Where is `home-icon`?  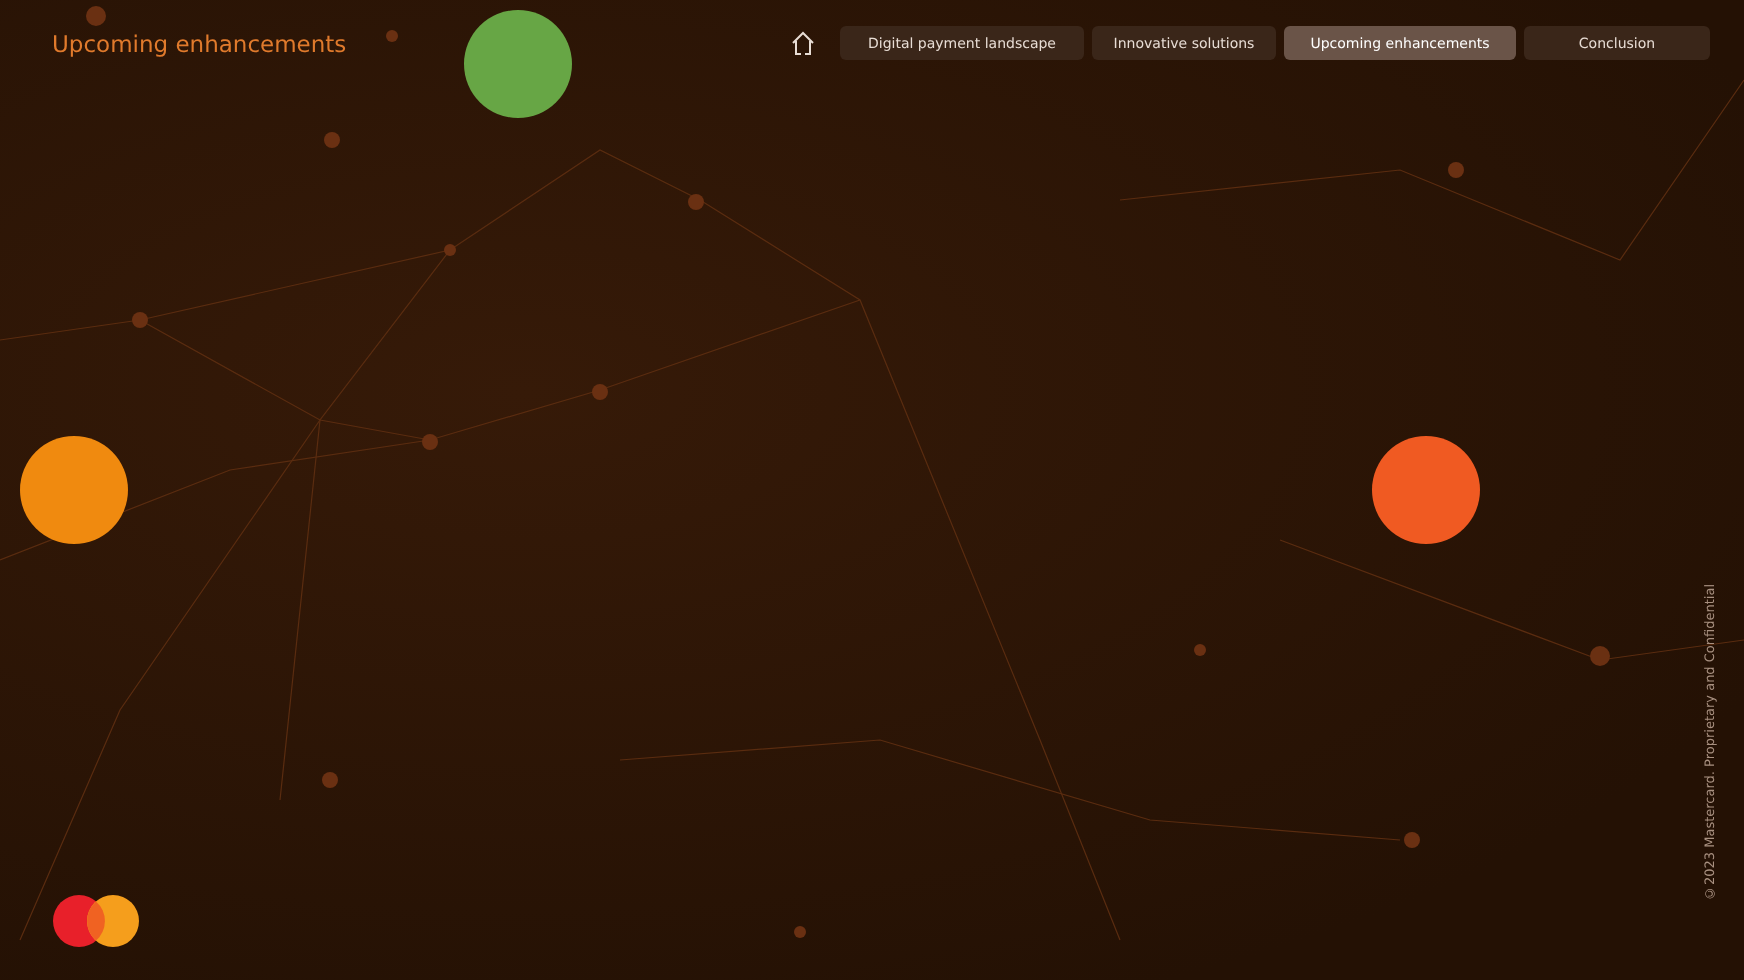
home-icon is located at coordinates (803, 43).